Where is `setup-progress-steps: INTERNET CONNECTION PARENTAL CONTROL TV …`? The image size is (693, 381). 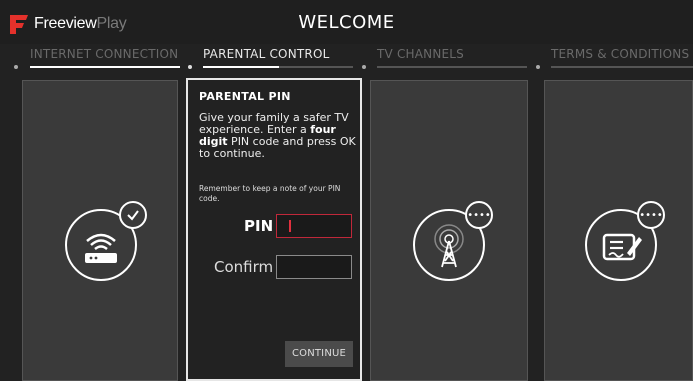
setup-progress-steps: INTERNET CONNECTION PARENTAL CONTROL TV … is located at coordinates (346, 59).